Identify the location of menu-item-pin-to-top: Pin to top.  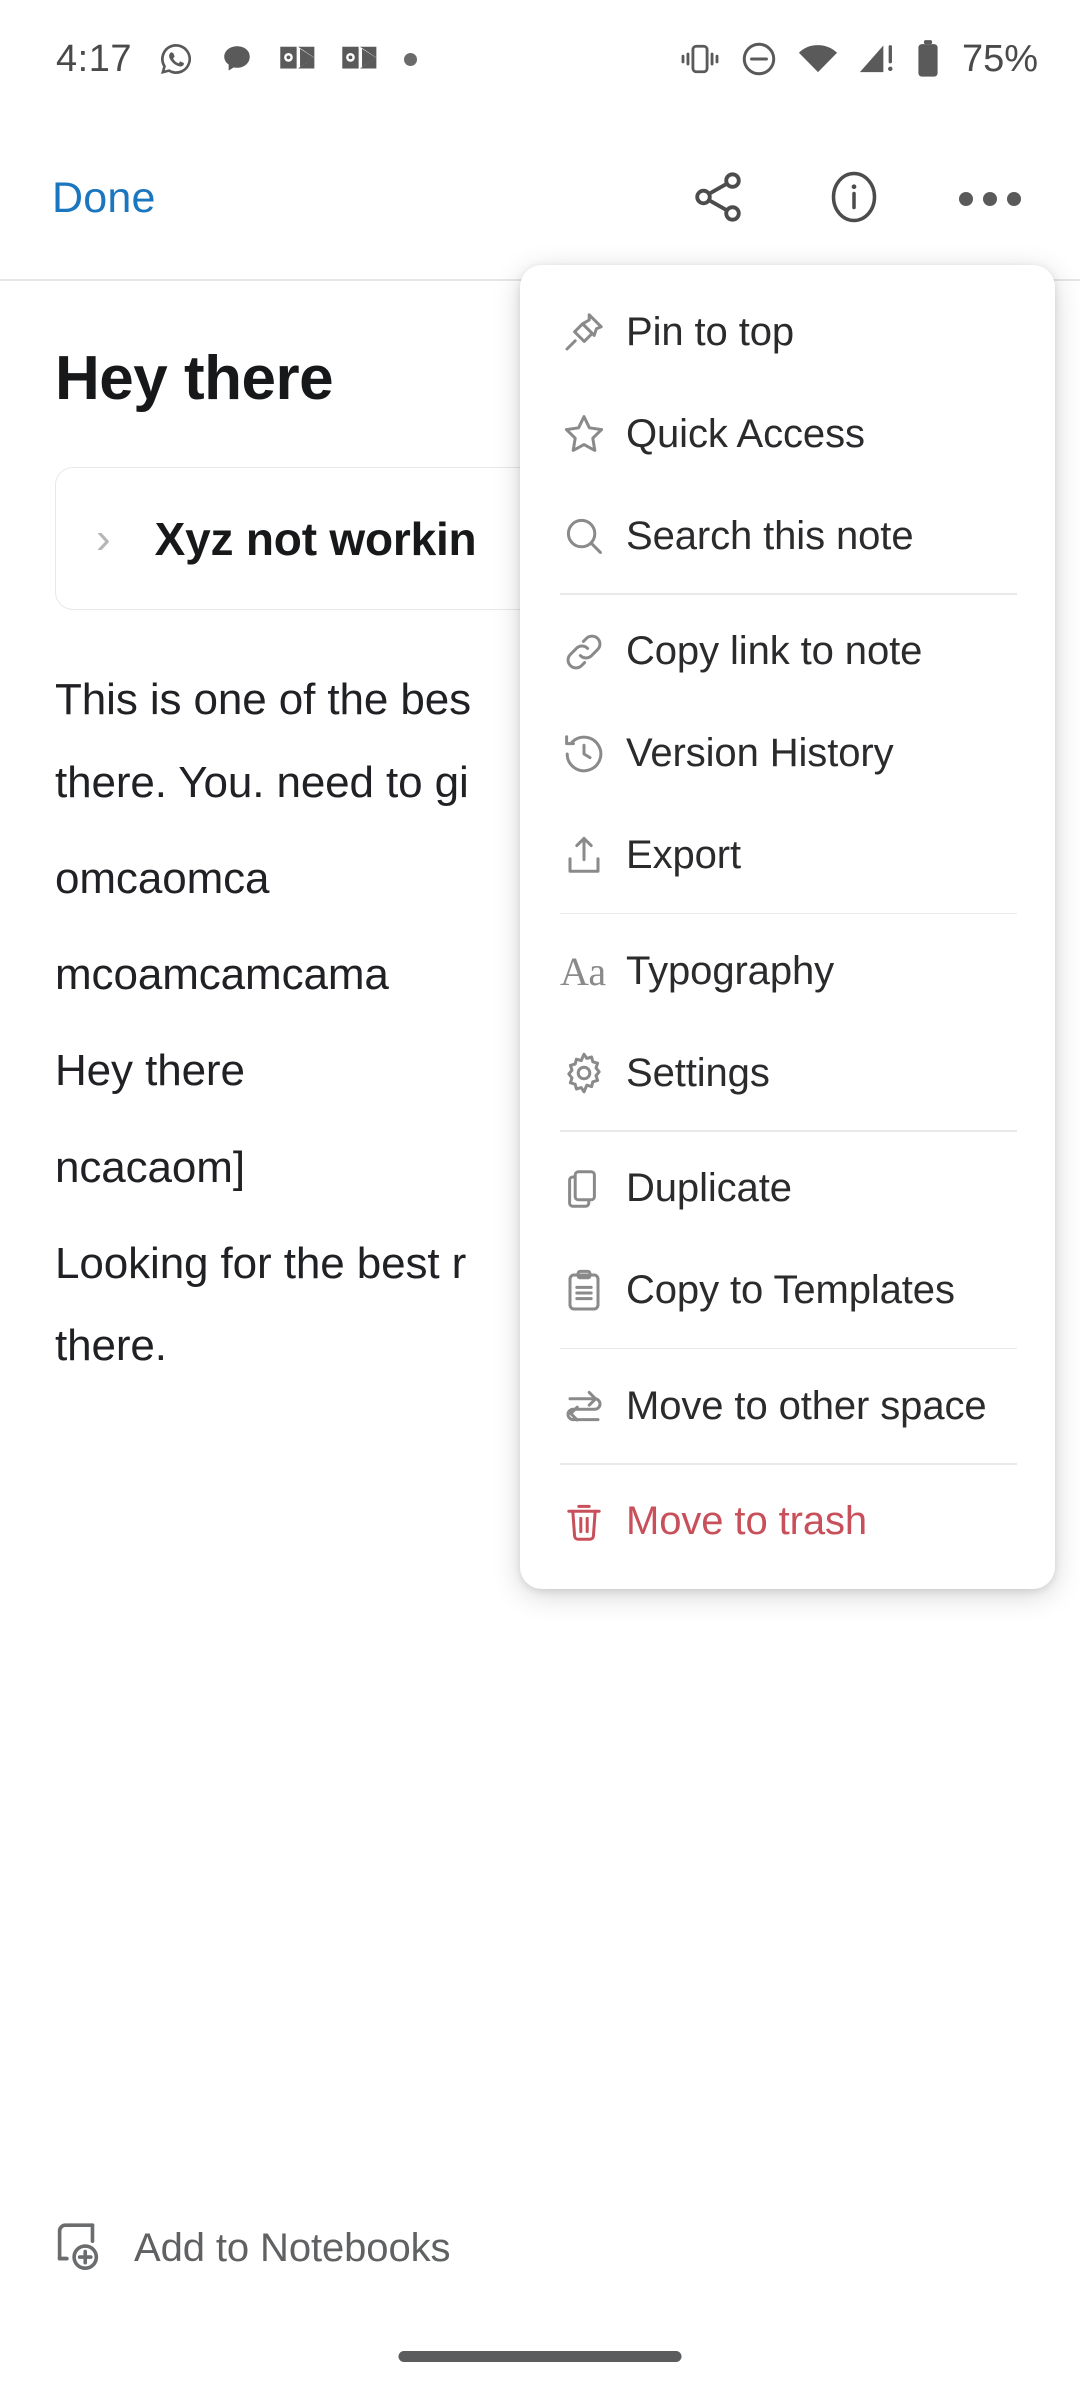
(787, 332).